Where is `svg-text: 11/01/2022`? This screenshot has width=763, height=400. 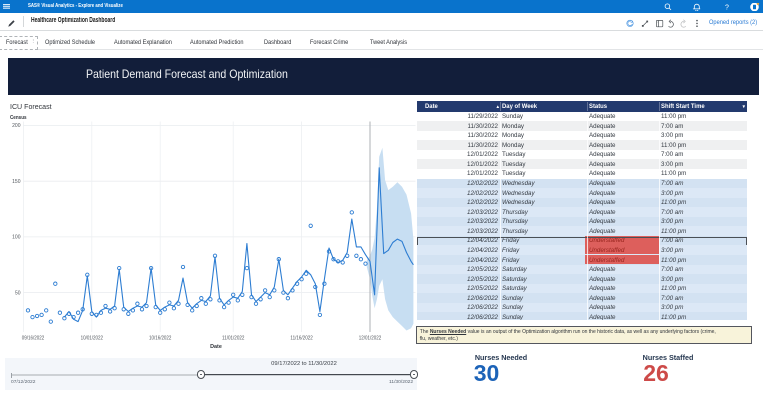 svg-text: 11/01/2022 is located at coordinates (233, 339).